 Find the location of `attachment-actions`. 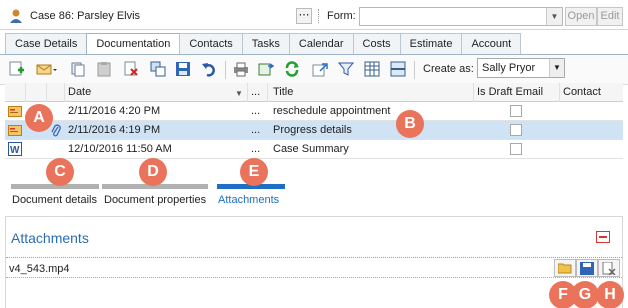

attachment-actions is located at coordinates (589, 268).